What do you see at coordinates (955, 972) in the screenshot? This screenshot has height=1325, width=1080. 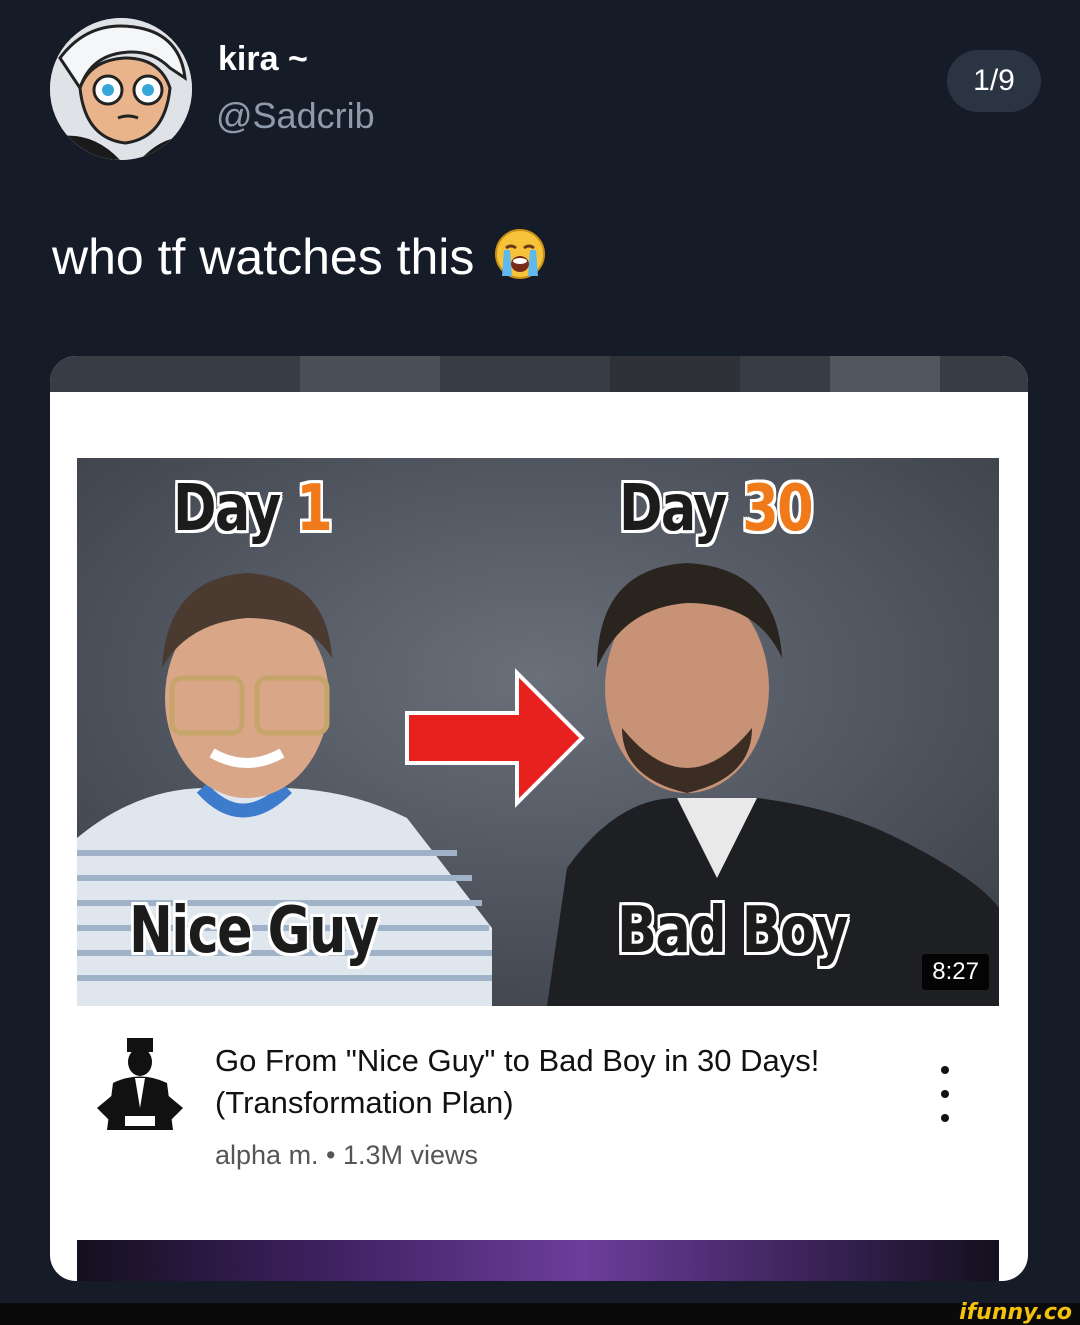 I see `video-duration-badge: 8:27` at bounding box center [955, 972].